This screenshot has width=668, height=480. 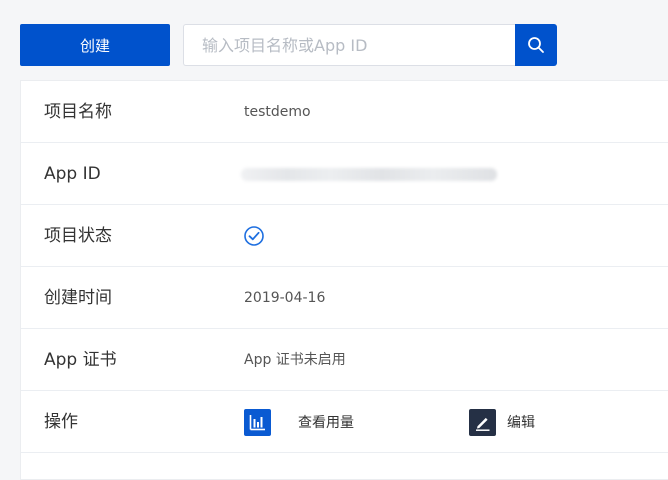 I want to click on project-status-label: 项目状态, so click(x=78, y=236).